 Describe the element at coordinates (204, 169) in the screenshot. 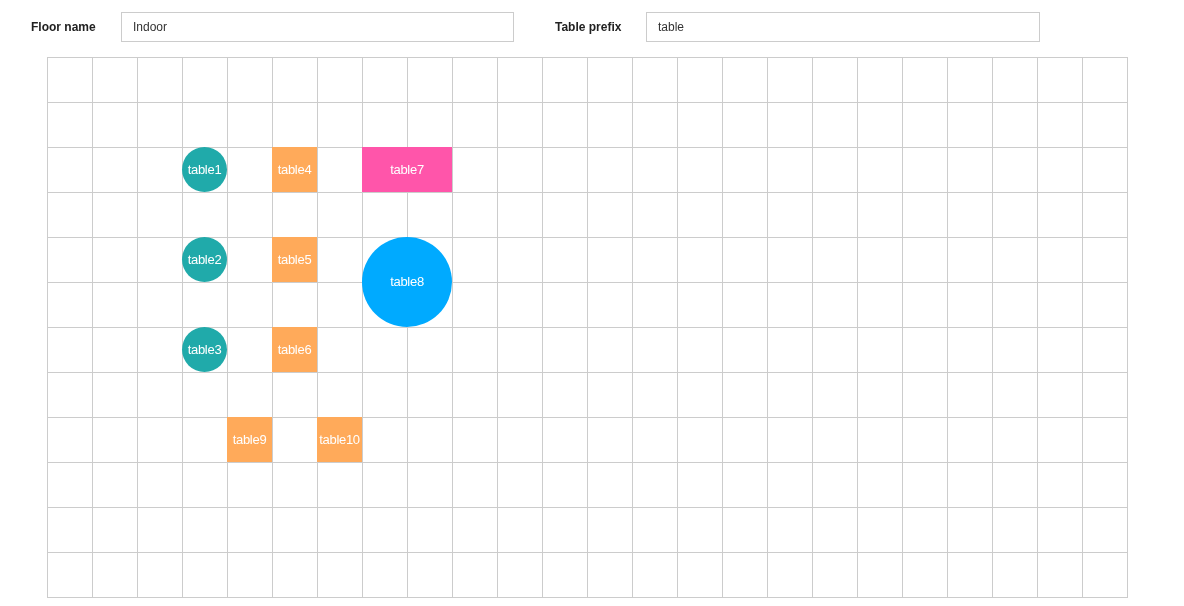

I see `round-table: table1` at that location.